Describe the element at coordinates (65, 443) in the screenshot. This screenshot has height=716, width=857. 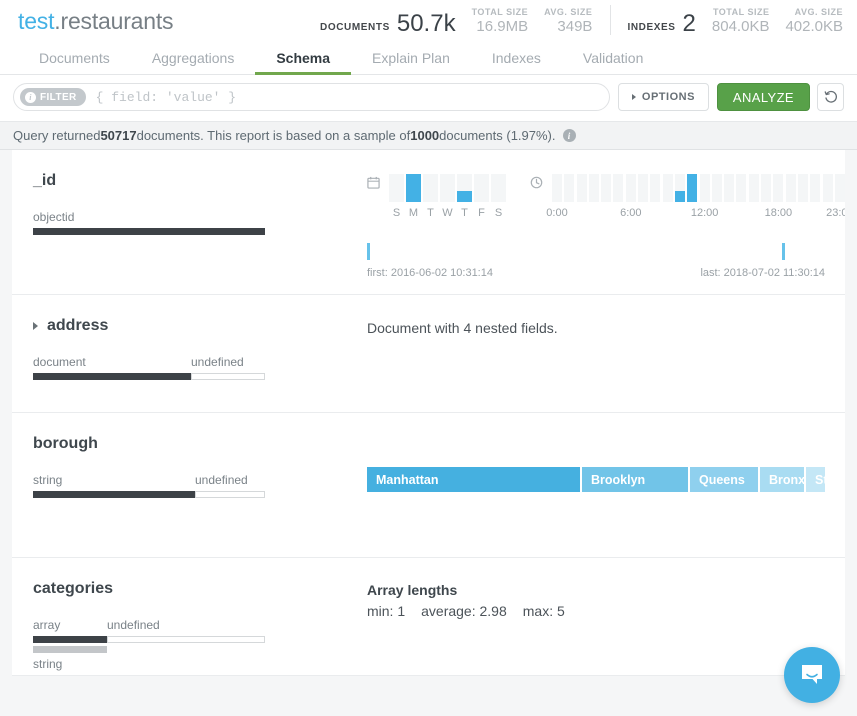
I see `field-name-label: borough` at that location.